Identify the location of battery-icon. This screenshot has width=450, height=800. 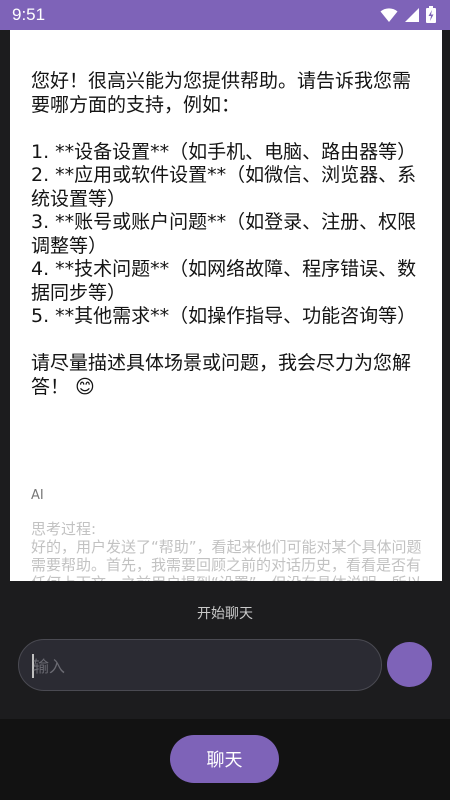
(431, 14).